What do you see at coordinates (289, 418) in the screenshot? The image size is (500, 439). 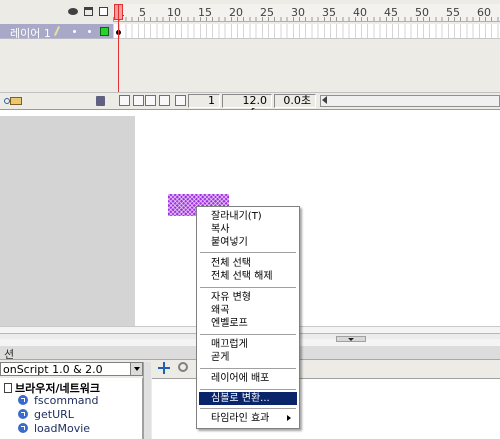 I see `submenu-arrow-icon` at bounding box center [289, 418].